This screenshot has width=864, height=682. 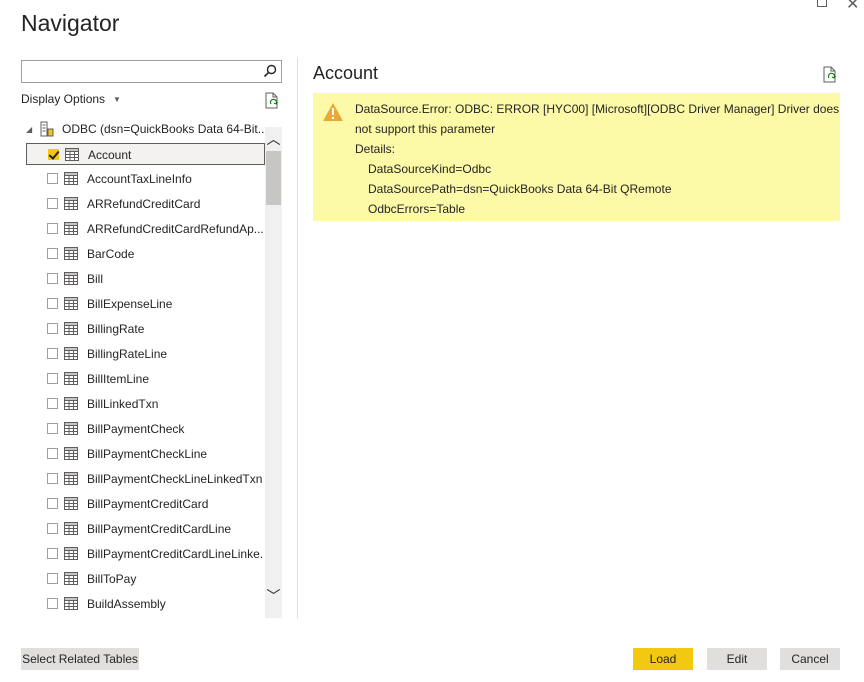 What do you see at coordinates (417, 209) in the screenshot?
I see `error-detail: OdbcErrors=Table` at bounding box center [417, 209].